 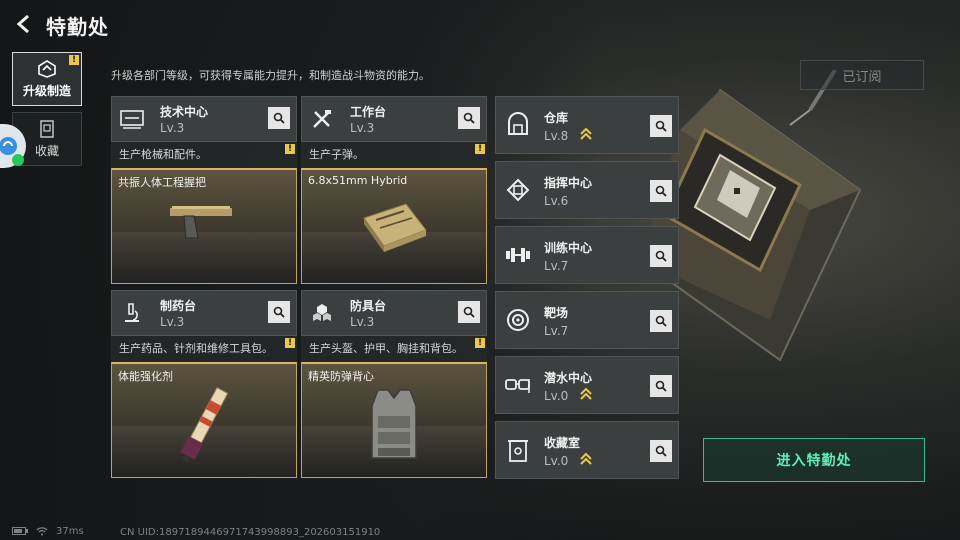 I want to click on facility-header: 防具台 Lv.3, so click(x=394, y=313).